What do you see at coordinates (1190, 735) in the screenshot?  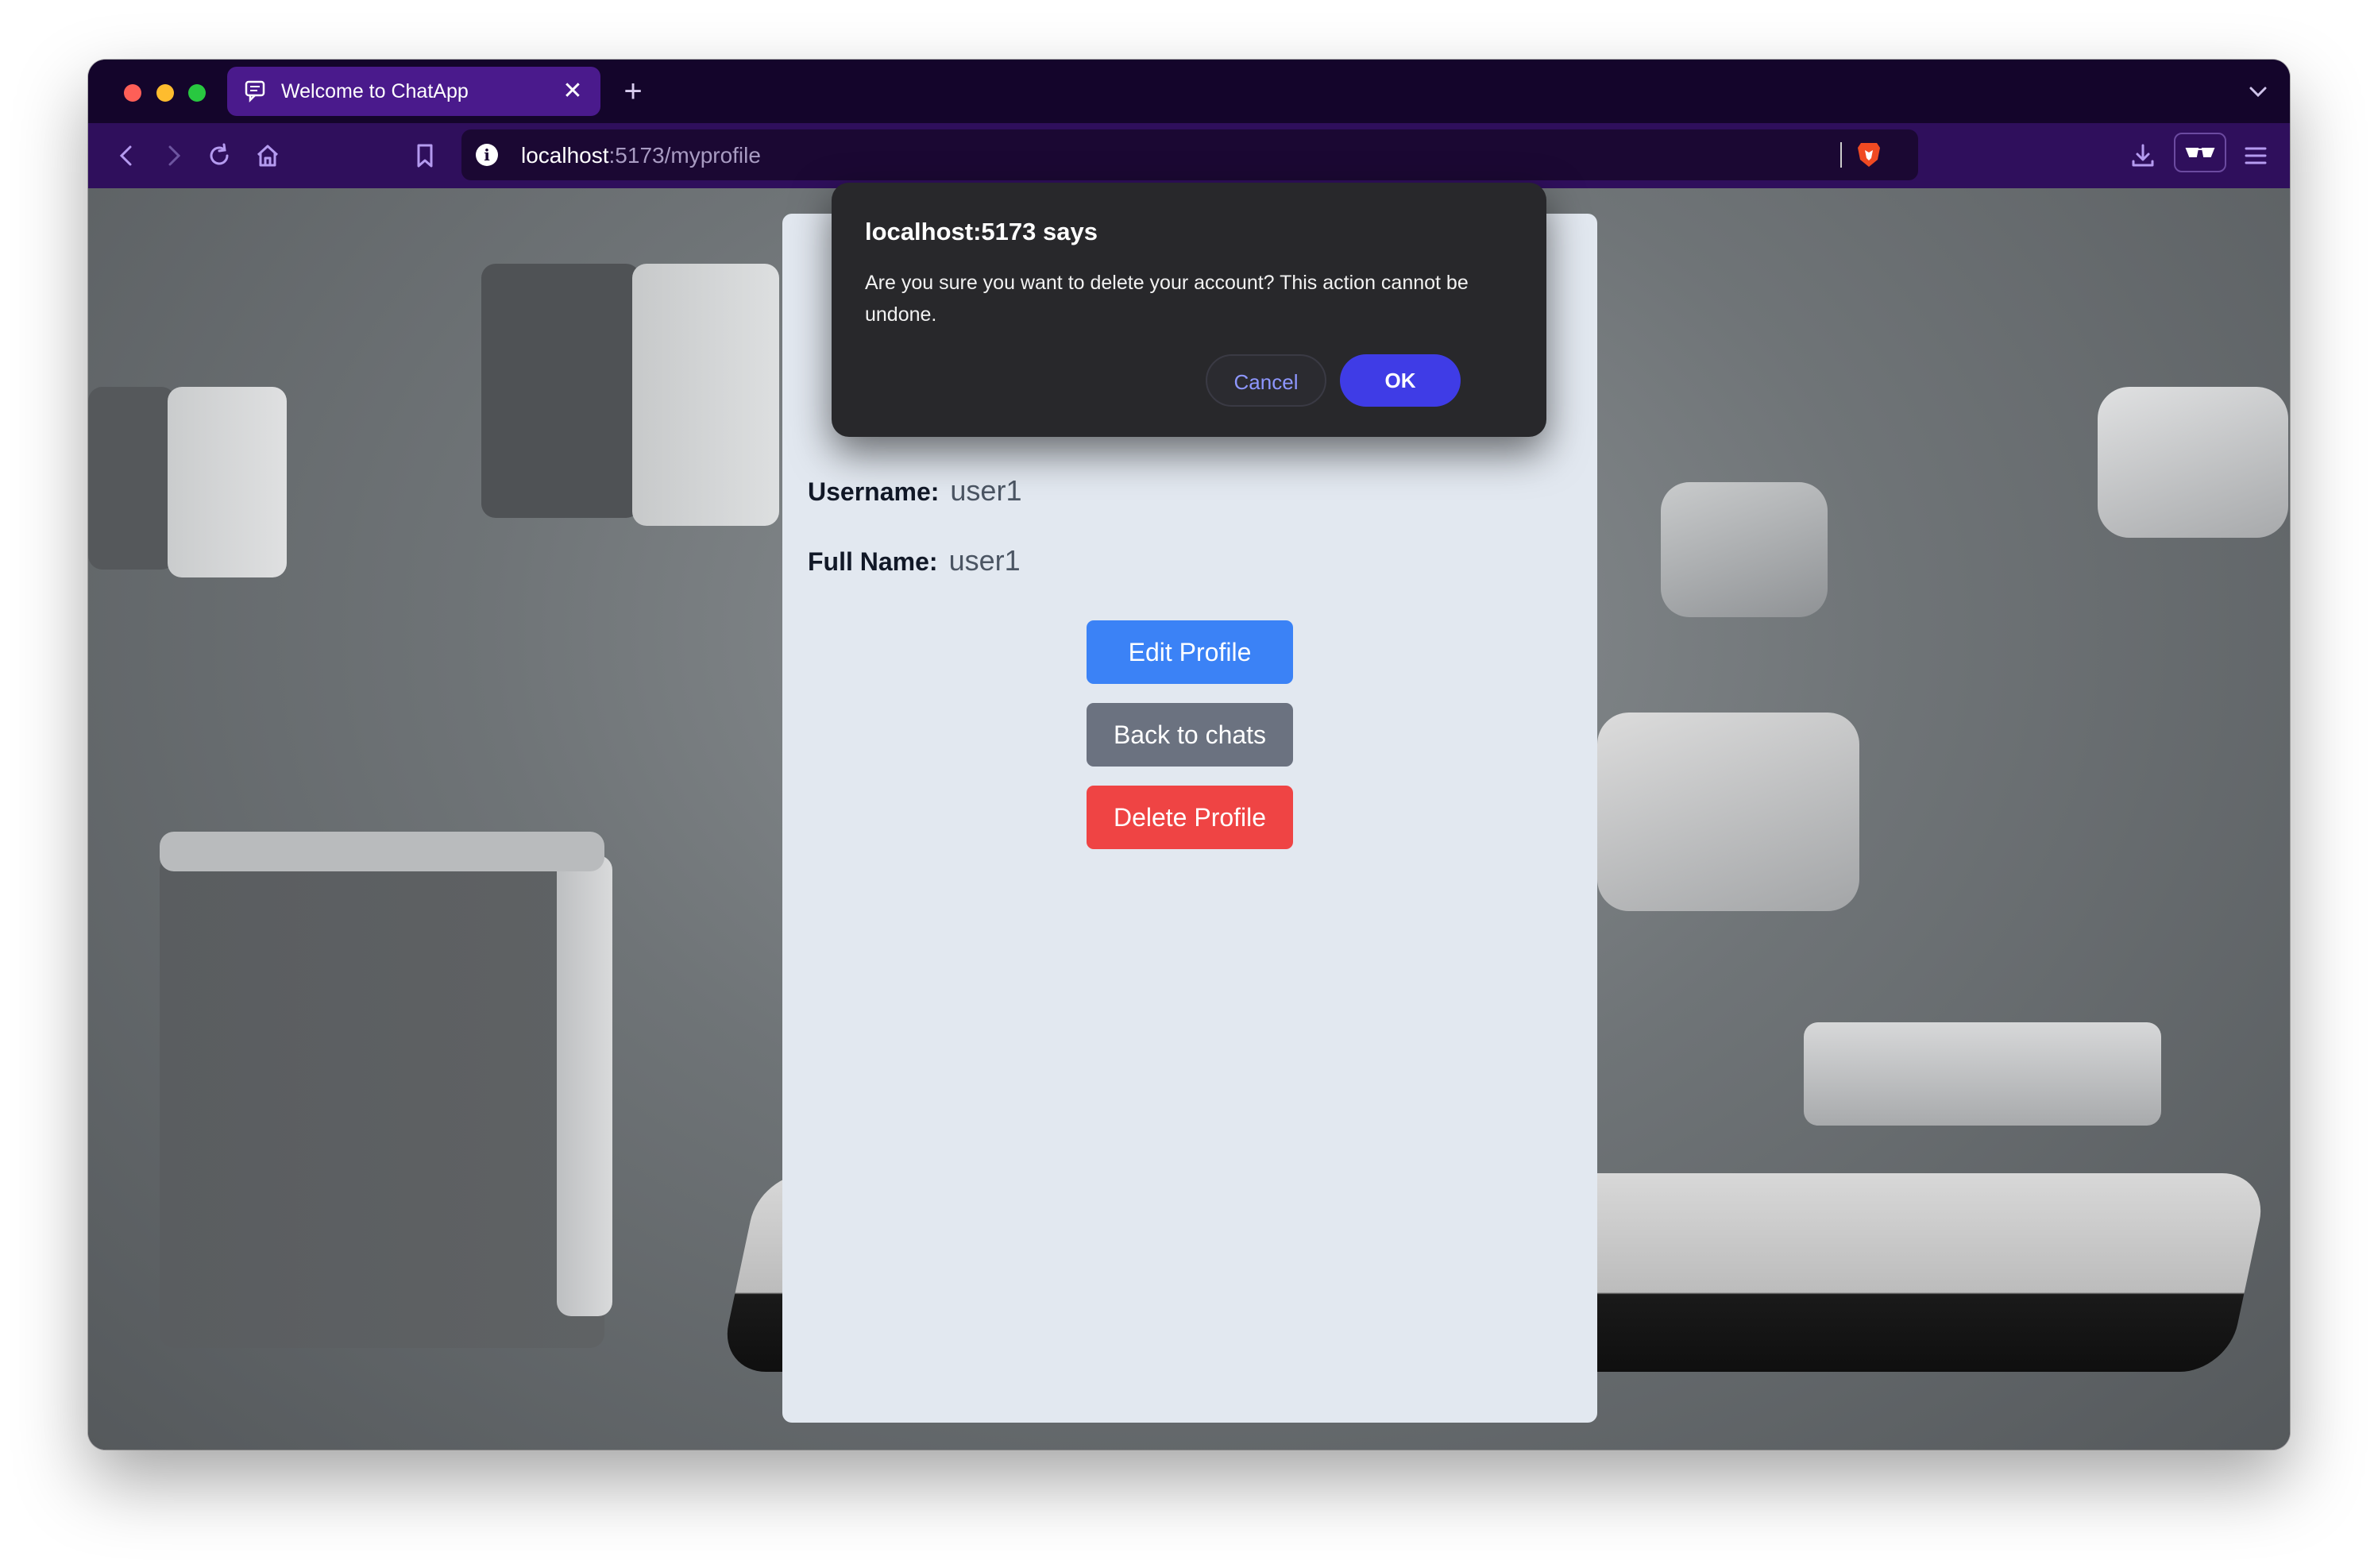 I see `back-to-chats-button: Back to chats` at bounding box center [1190, 735].